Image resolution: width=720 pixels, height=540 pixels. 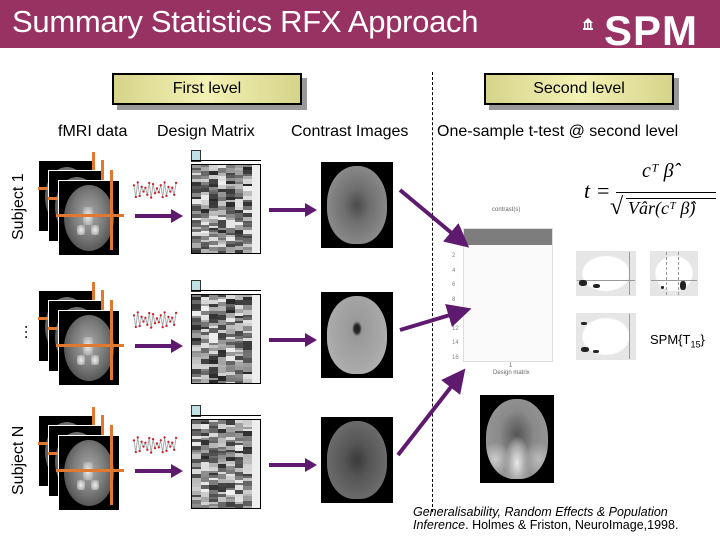 I want to click on arrow-middle-to-second, so click(x=435, y=317).